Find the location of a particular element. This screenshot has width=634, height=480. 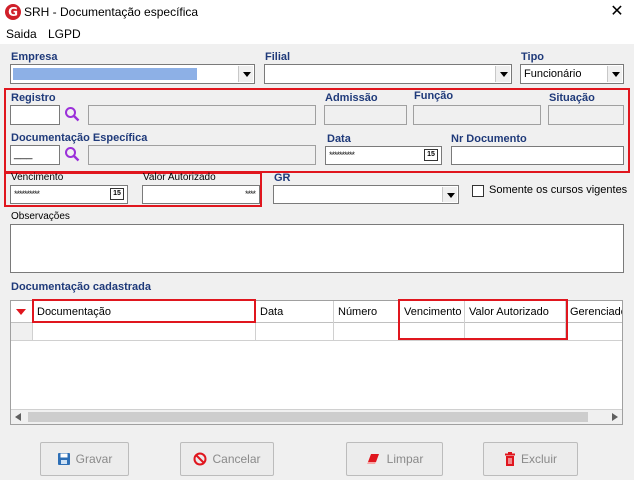

gravar-label: Gravar is located at coordinates (94, 459).